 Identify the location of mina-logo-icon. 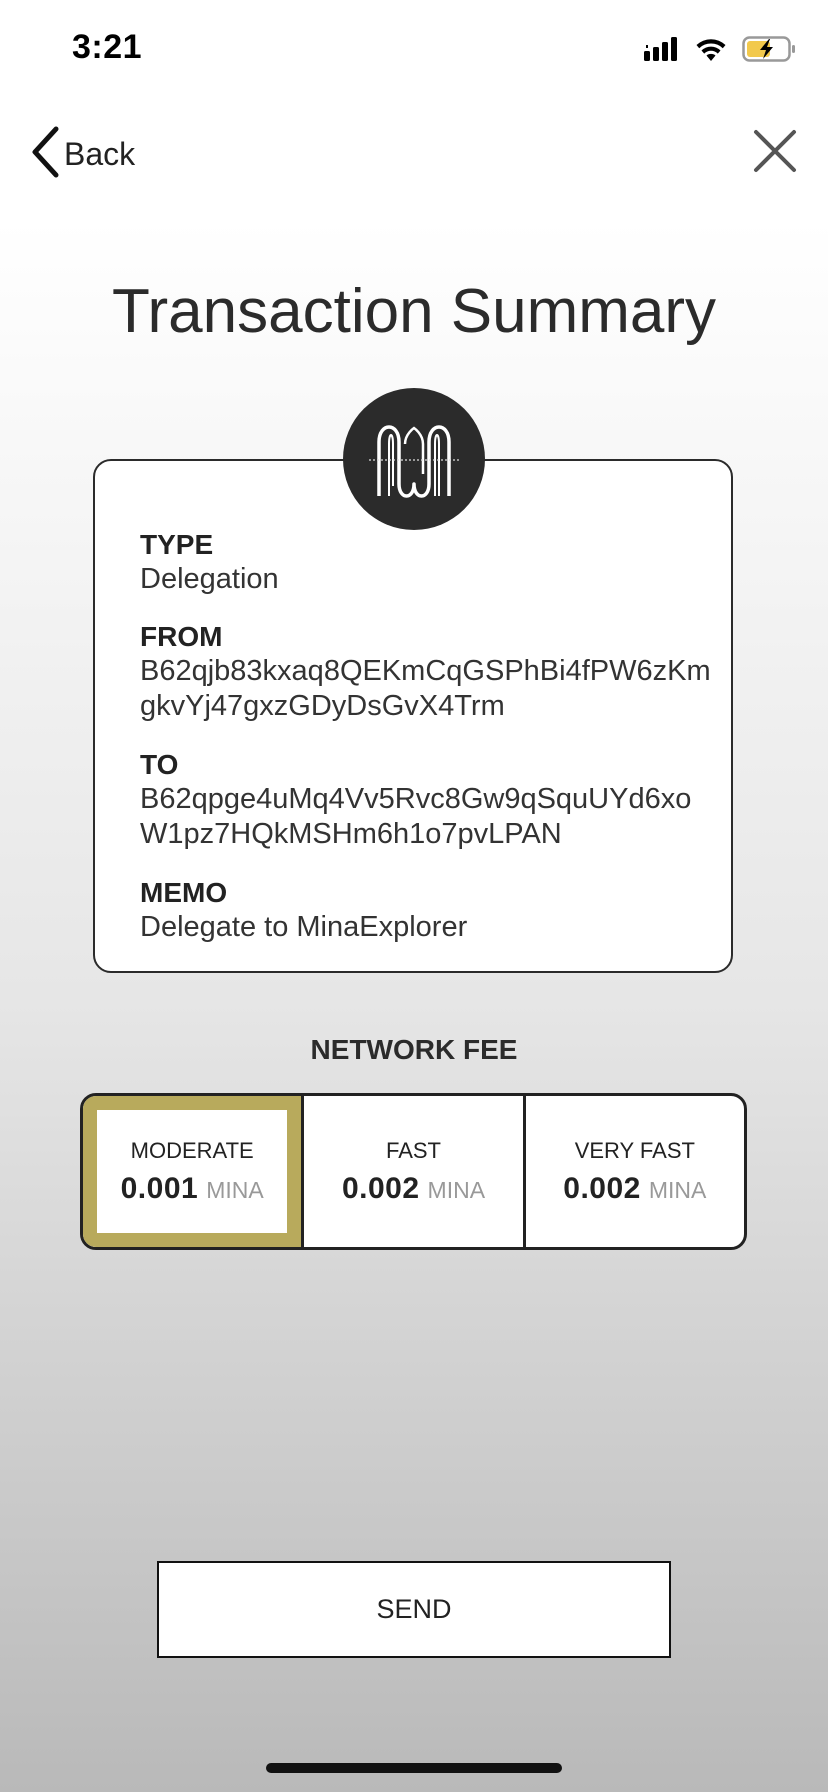
(414, 459).